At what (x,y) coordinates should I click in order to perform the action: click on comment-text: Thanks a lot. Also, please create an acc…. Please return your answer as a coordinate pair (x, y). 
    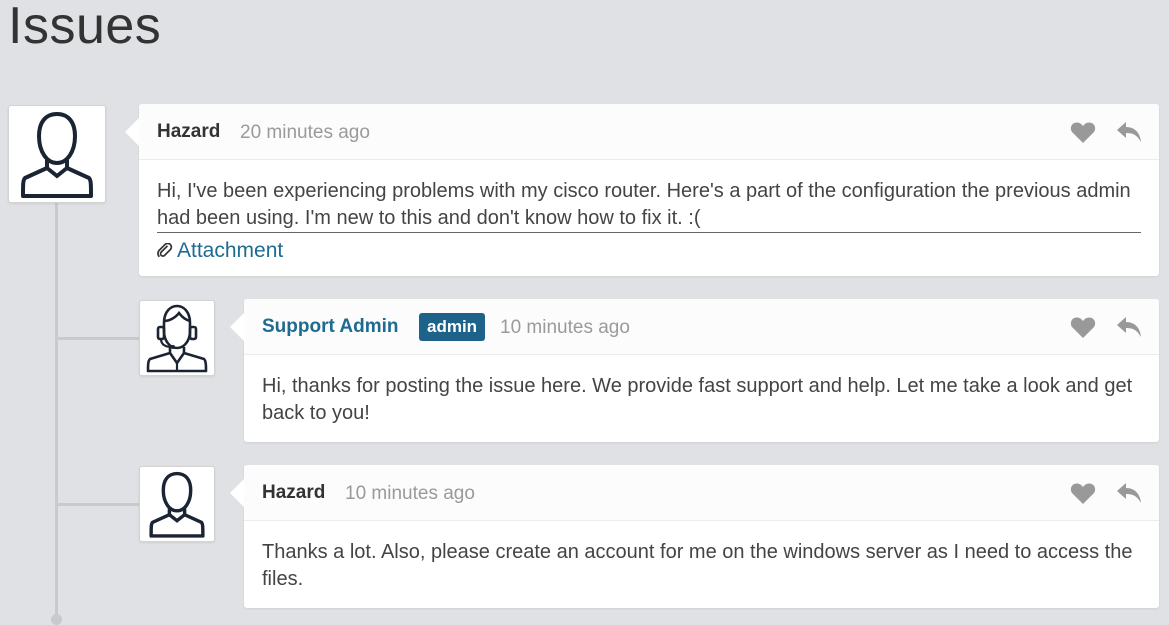
    Looking at the image, I should click on (697, 565).